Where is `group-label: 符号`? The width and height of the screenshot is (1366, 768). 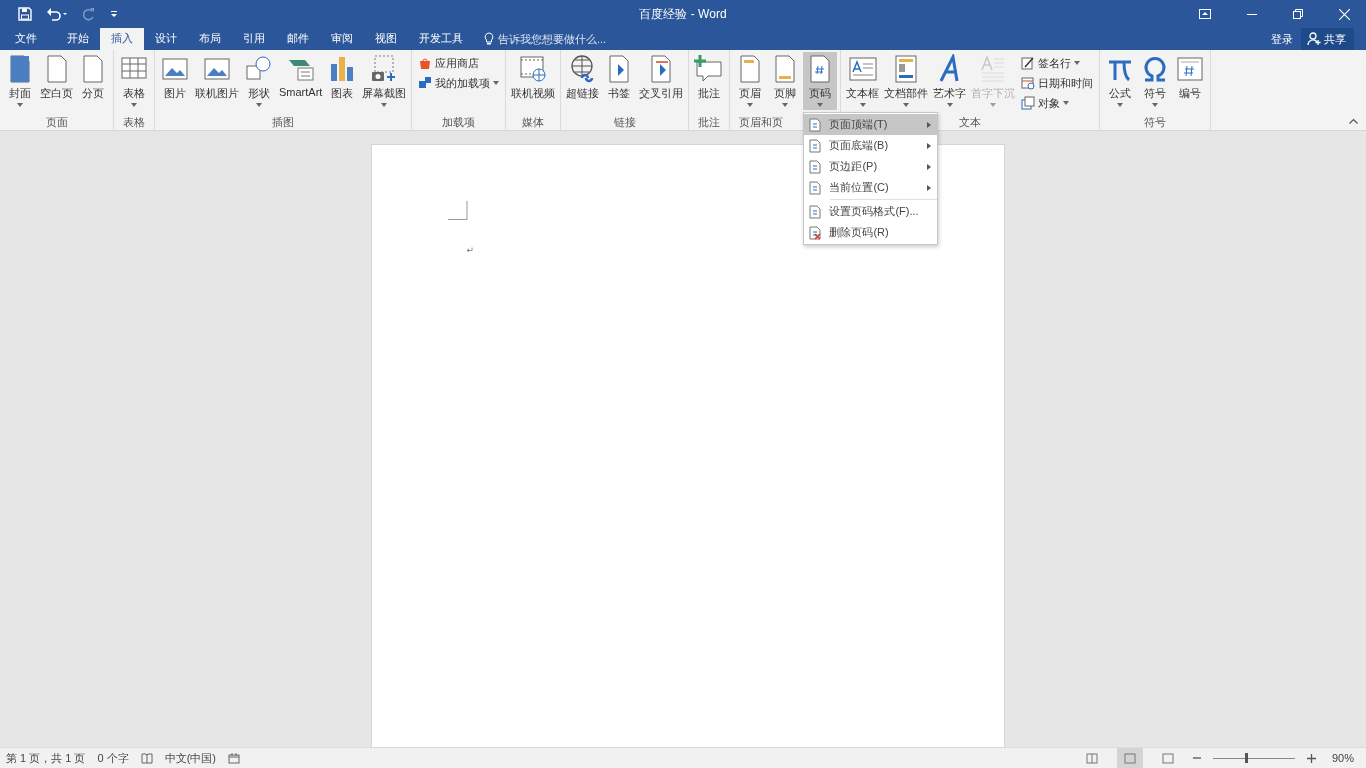
group-label: 符号 is located at coordinates (1155, 122).